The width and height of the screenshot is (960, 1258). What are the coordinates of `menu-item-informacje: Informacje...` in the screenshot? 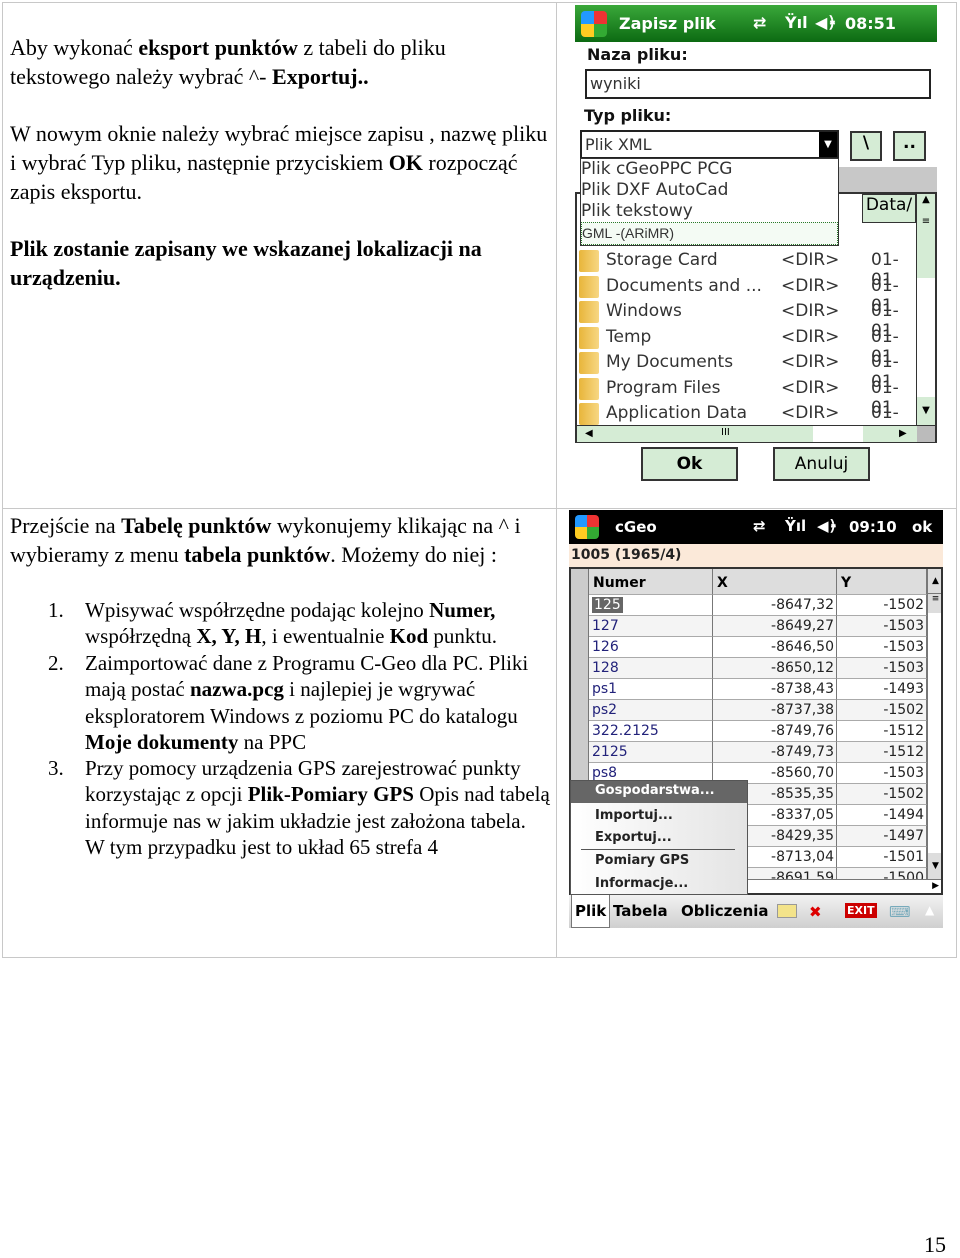 It's located at (641, 883).